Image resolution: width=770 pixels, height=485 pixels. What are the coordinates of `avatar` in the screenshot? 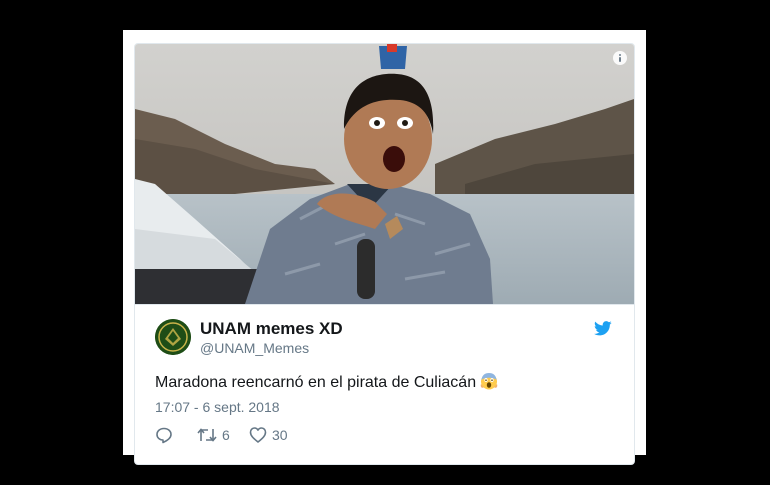 It's located at (173, 337).